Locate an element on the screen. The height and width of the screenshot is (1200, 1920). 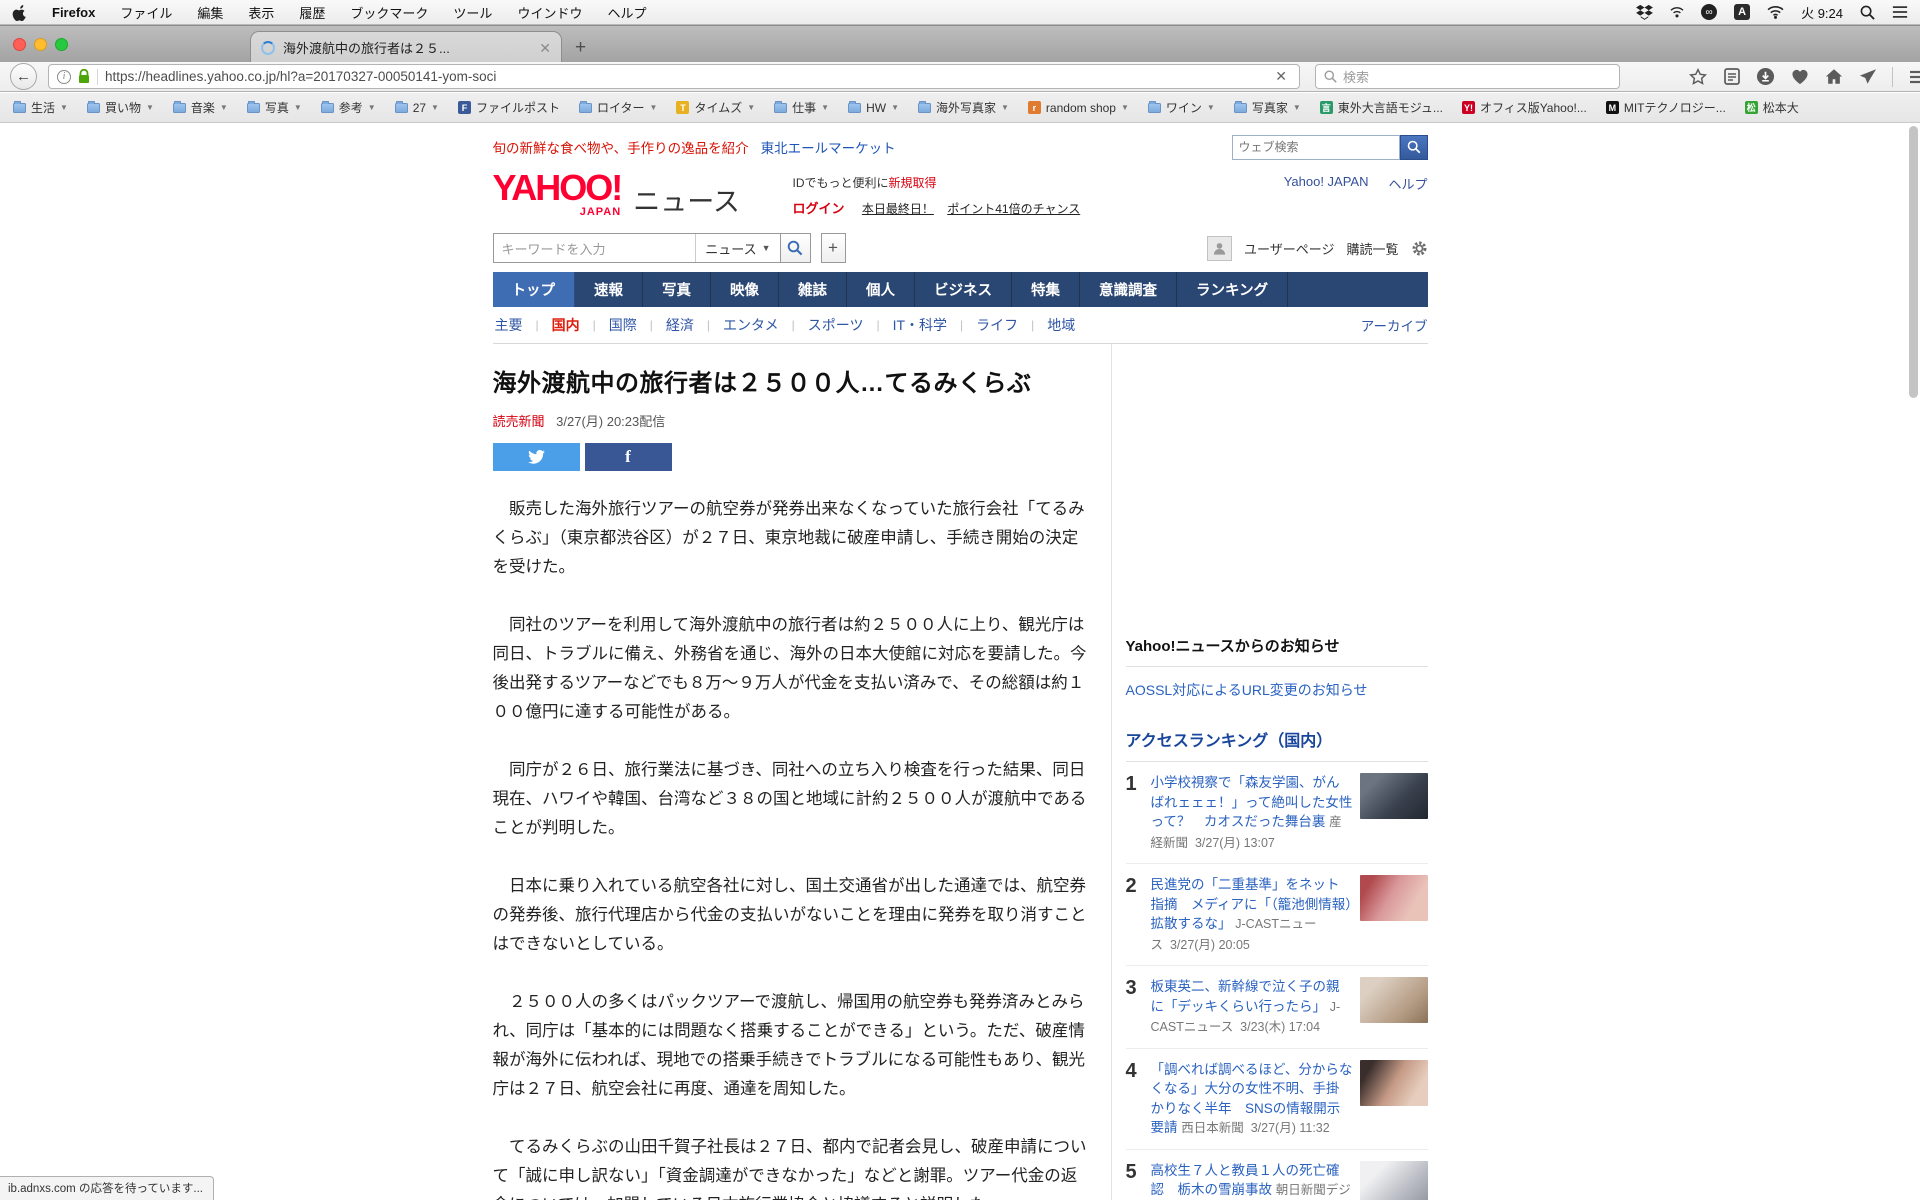
keyword-search-input: キーワードを入力 ニュース ▼ is located at coordinates (636, 248).